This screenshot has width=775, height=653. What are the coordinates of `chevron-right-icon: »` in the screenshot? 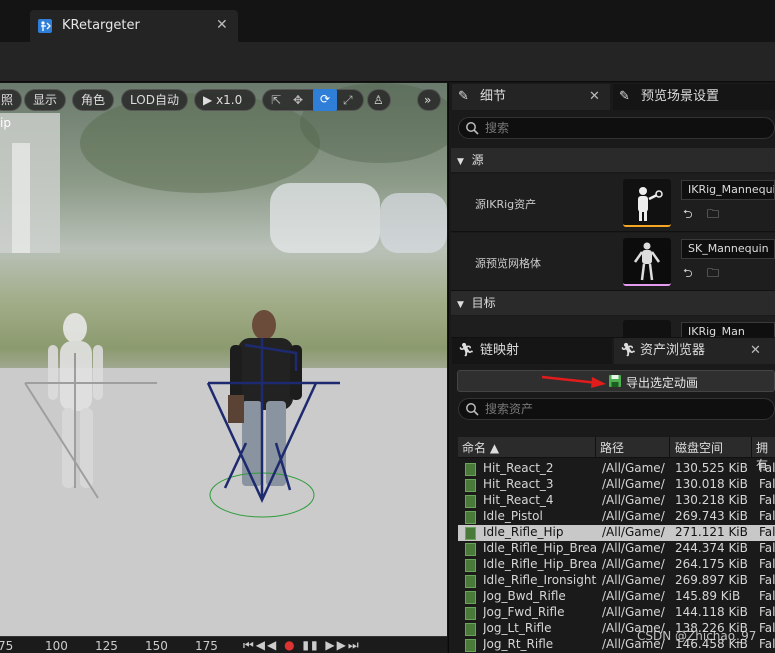 It's located at (429, 100).